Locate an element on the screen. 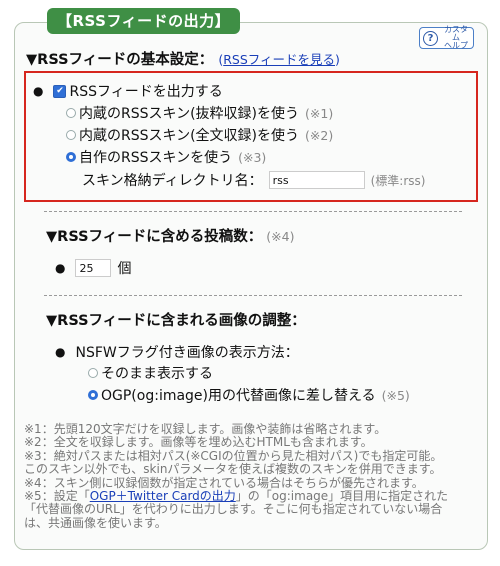  custom-help-button: ? カスタム ヘルプ is located at coordinates (446, 37).